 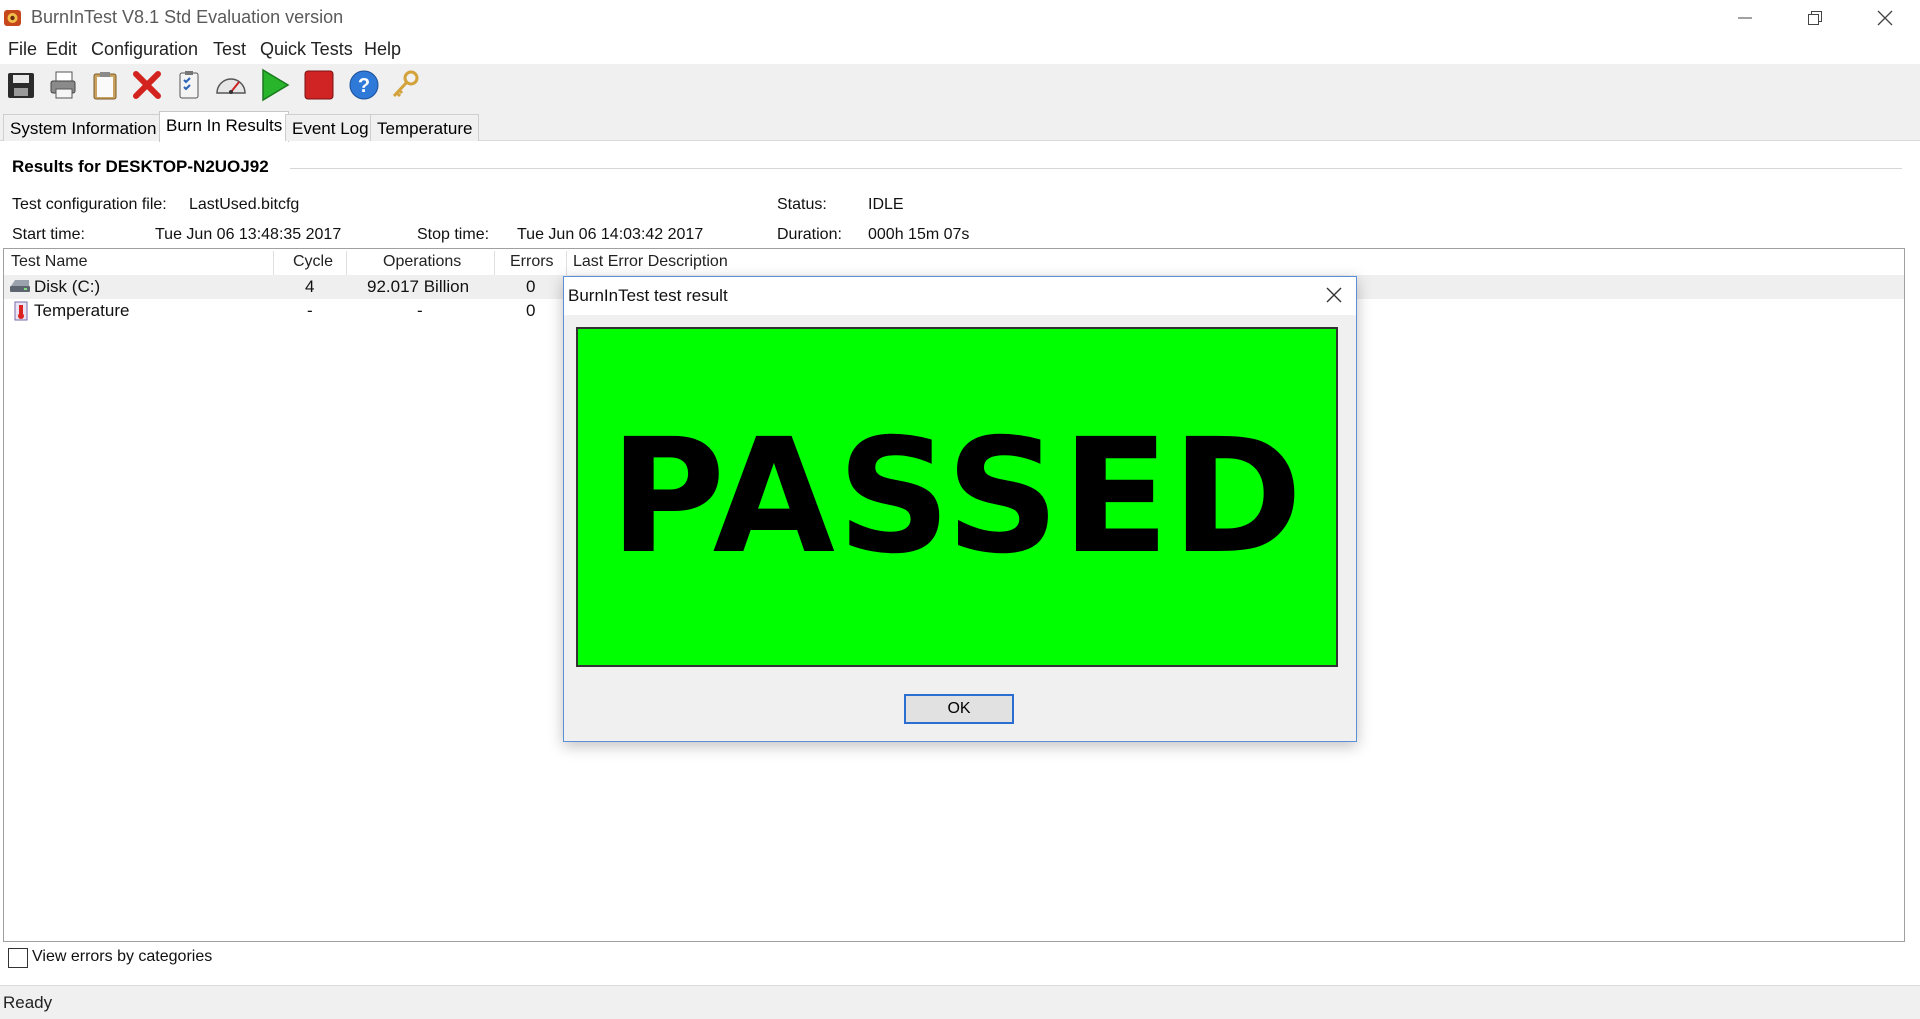 I want to click on column-header-last-error-description: Last Error Description, so click(x=650, y=264).